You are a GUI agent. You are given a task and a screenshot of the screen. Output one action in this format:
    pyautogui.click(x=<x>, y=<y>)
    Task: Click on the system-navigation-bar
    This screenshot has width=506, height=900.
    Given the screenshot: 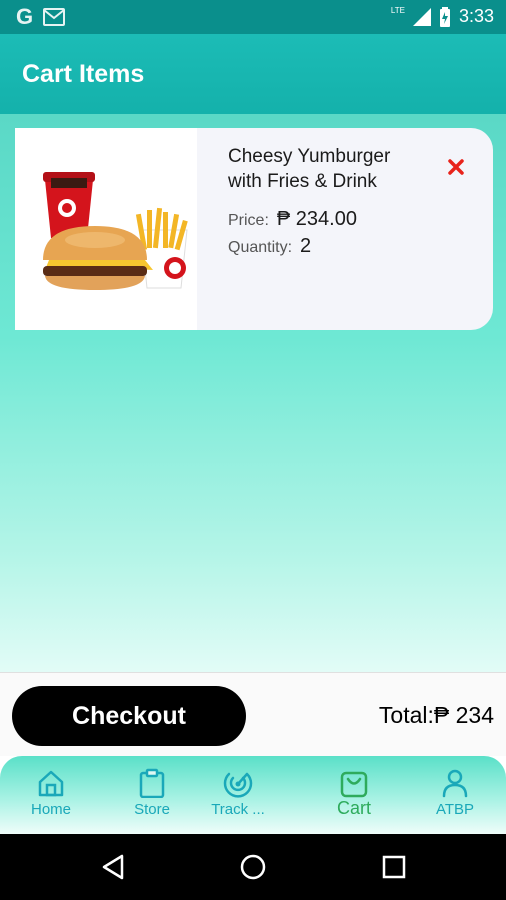 What is the action you would take?
    pyautogui.click(x=253, y=867)
    